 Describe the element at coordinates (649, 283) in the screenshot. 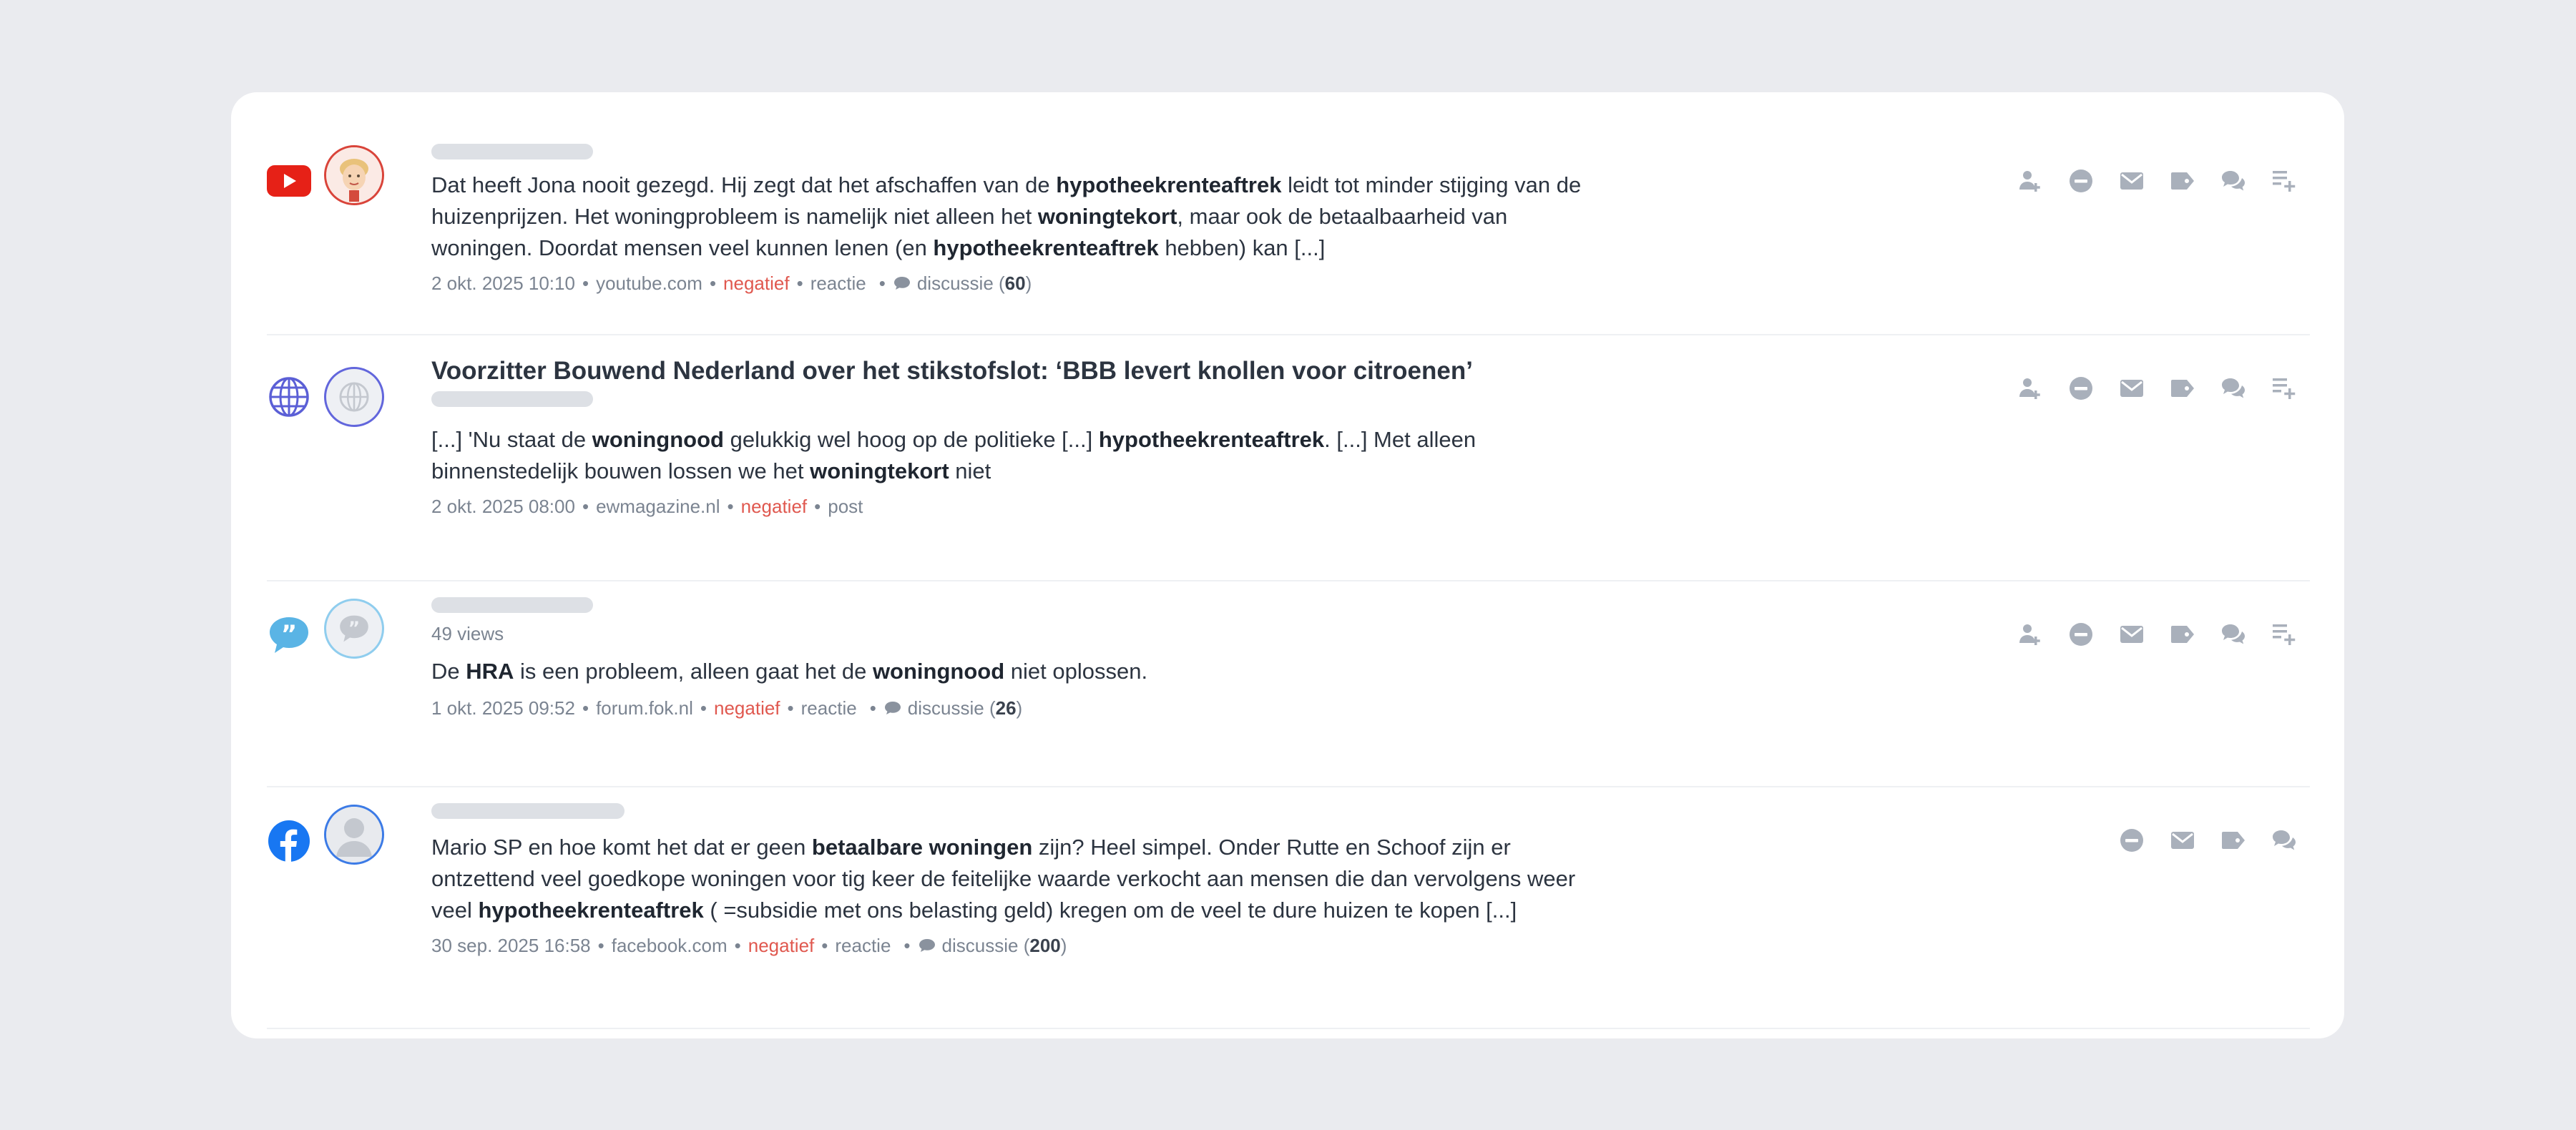

I see `mention-domain: youtube.com` at that location.